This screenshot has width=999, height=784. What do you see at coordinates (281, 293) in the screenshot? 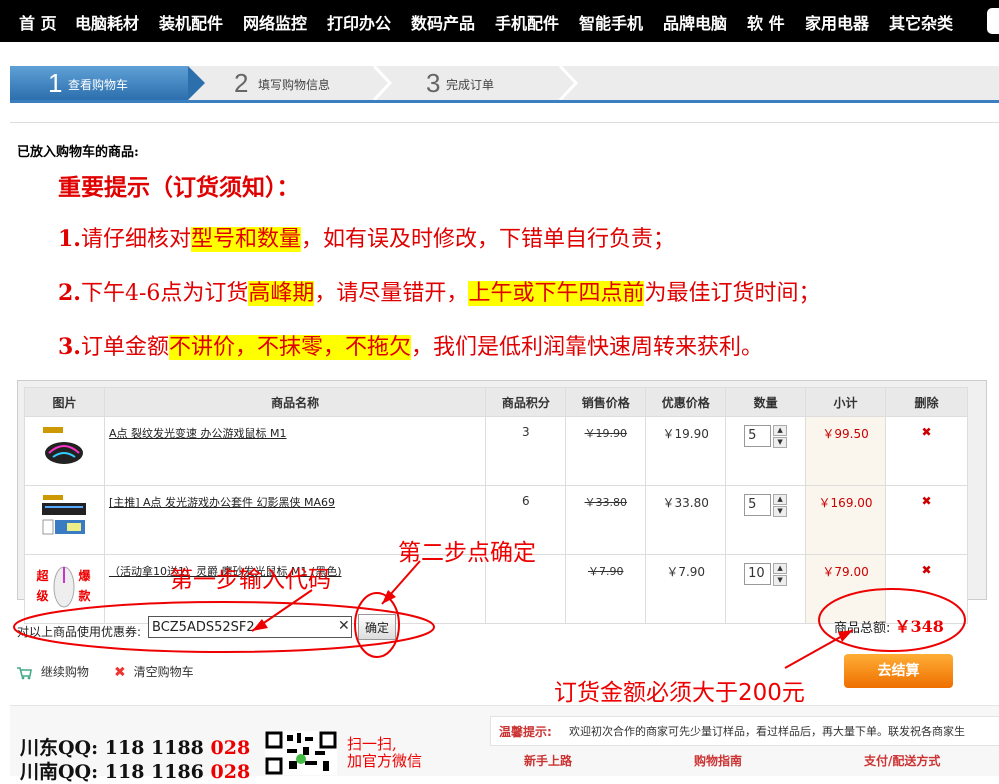
I see `notice-highlight: 高峰期` at bounding box center [281, 293].